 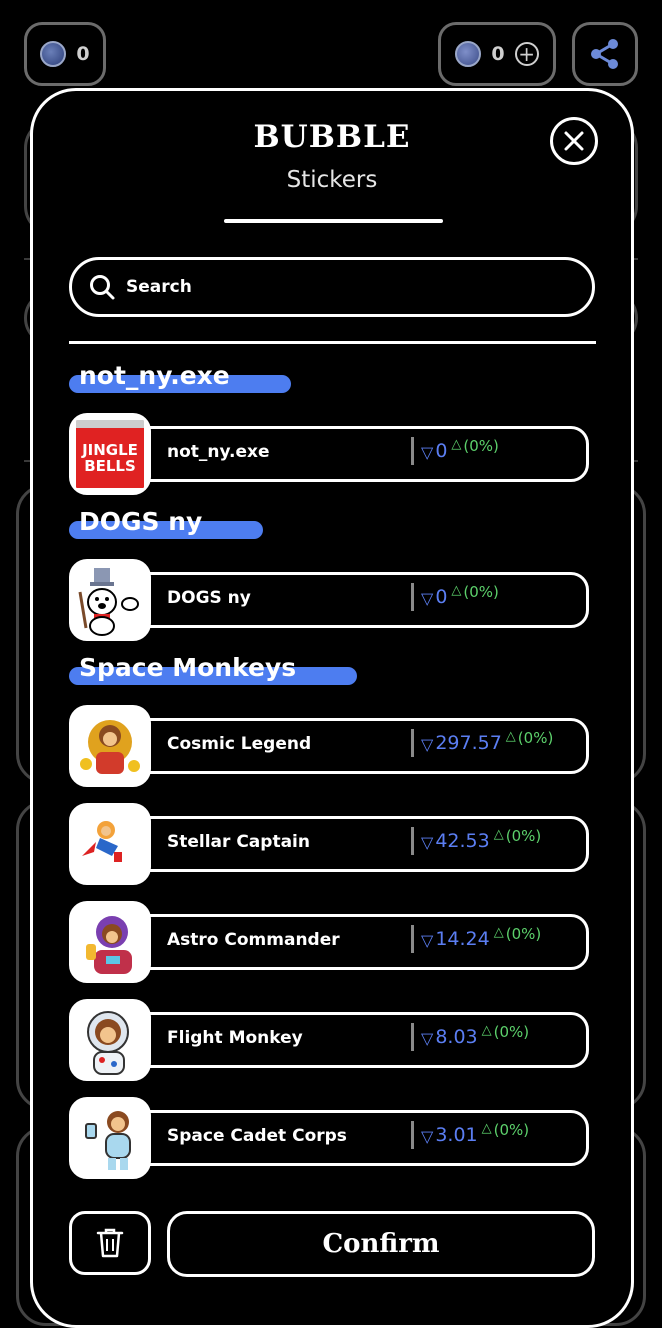 I want to click on search-placeholder: Search, so click(x=159, y=287).